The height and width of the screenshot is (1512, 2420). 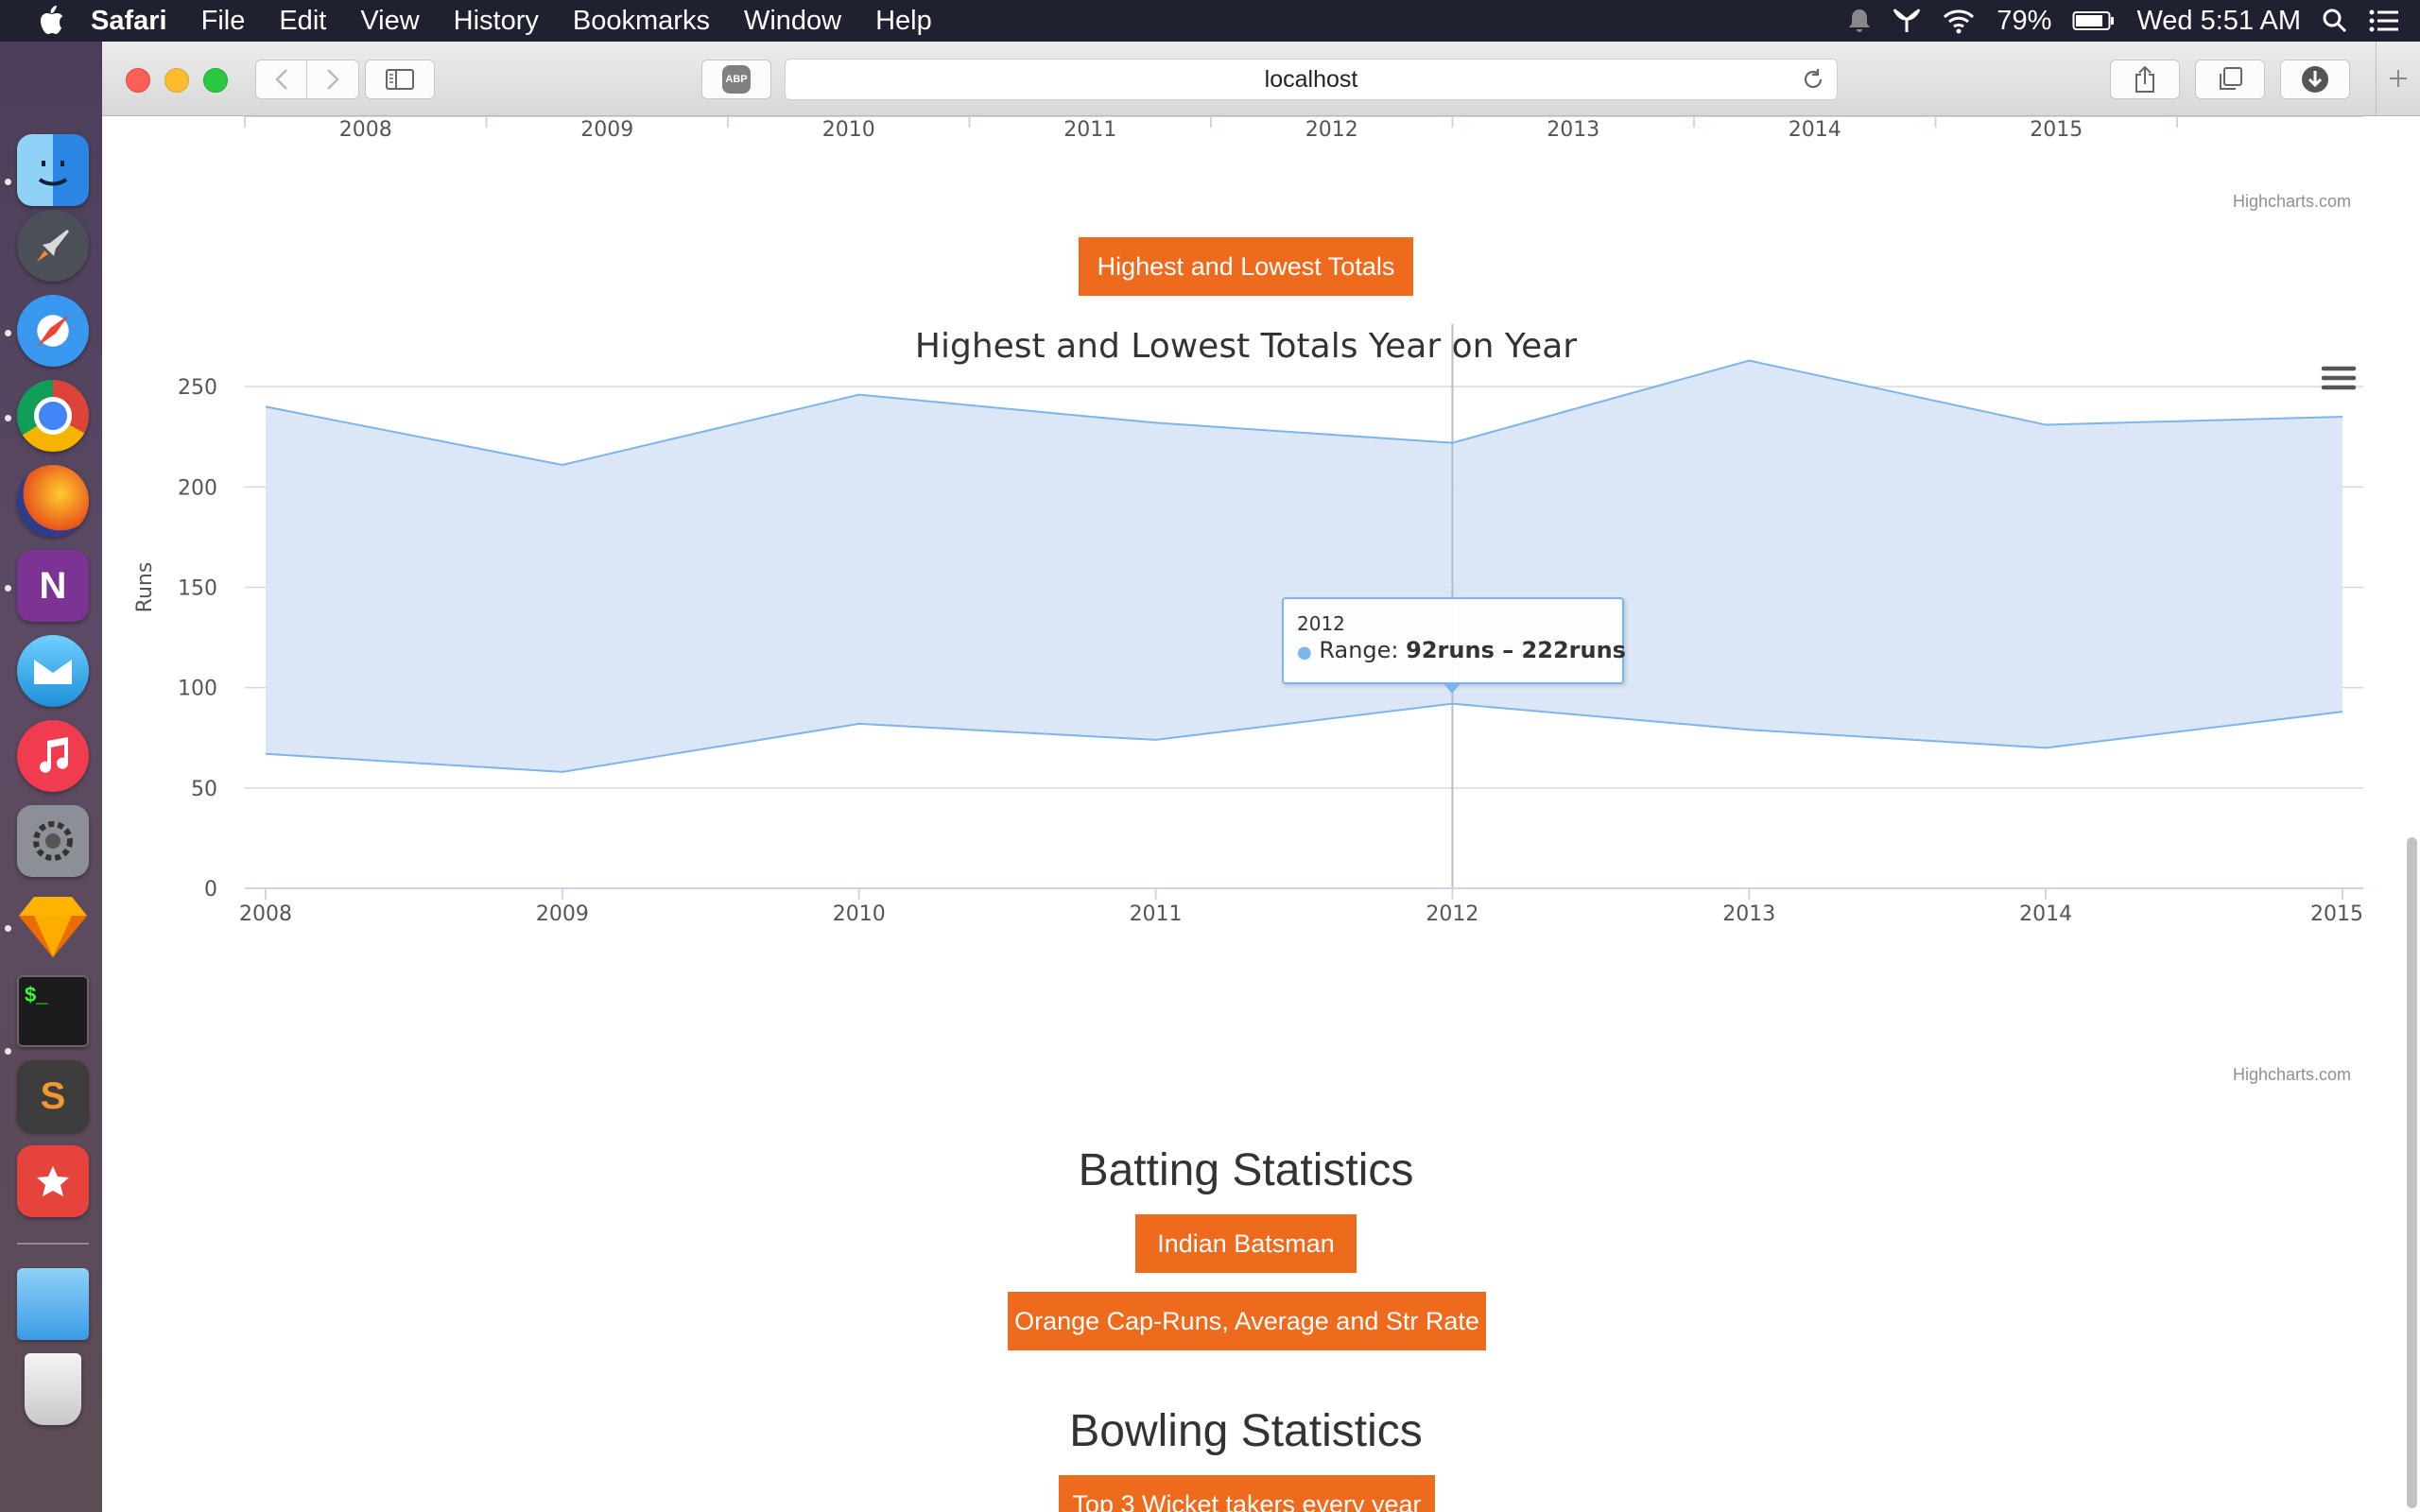 What do you see at coordinates (2145, 79) in the screenshot?
I see `share-button` at bounding box center [2145, 79].